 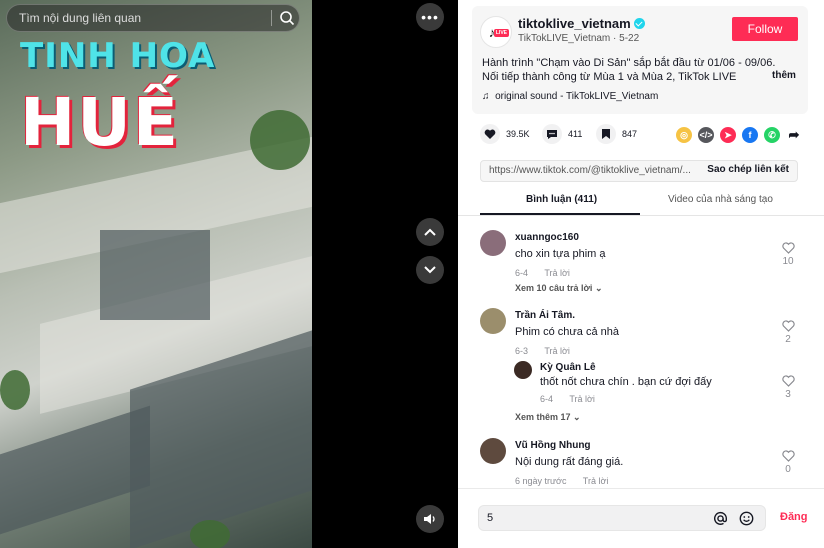 I want to click on comment-author: Vũ Hồng Nhung, so click(x=553, y=445).